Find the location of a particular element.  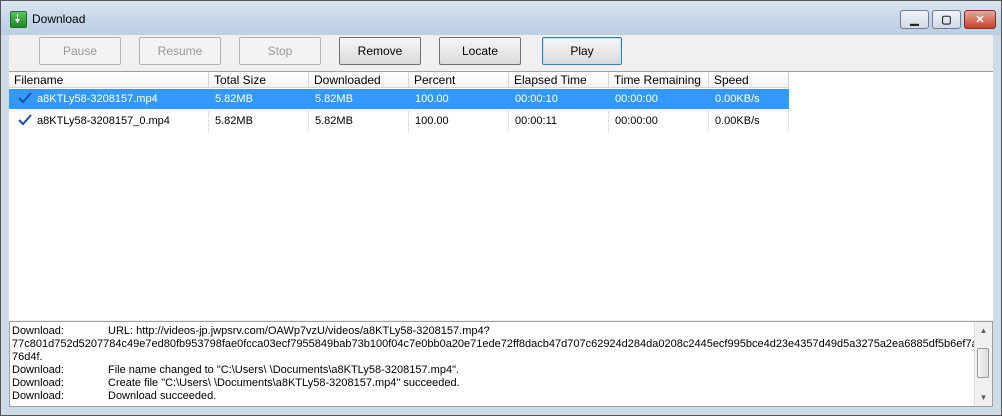

close-button: ✕ is located at coordinates (980, 19).